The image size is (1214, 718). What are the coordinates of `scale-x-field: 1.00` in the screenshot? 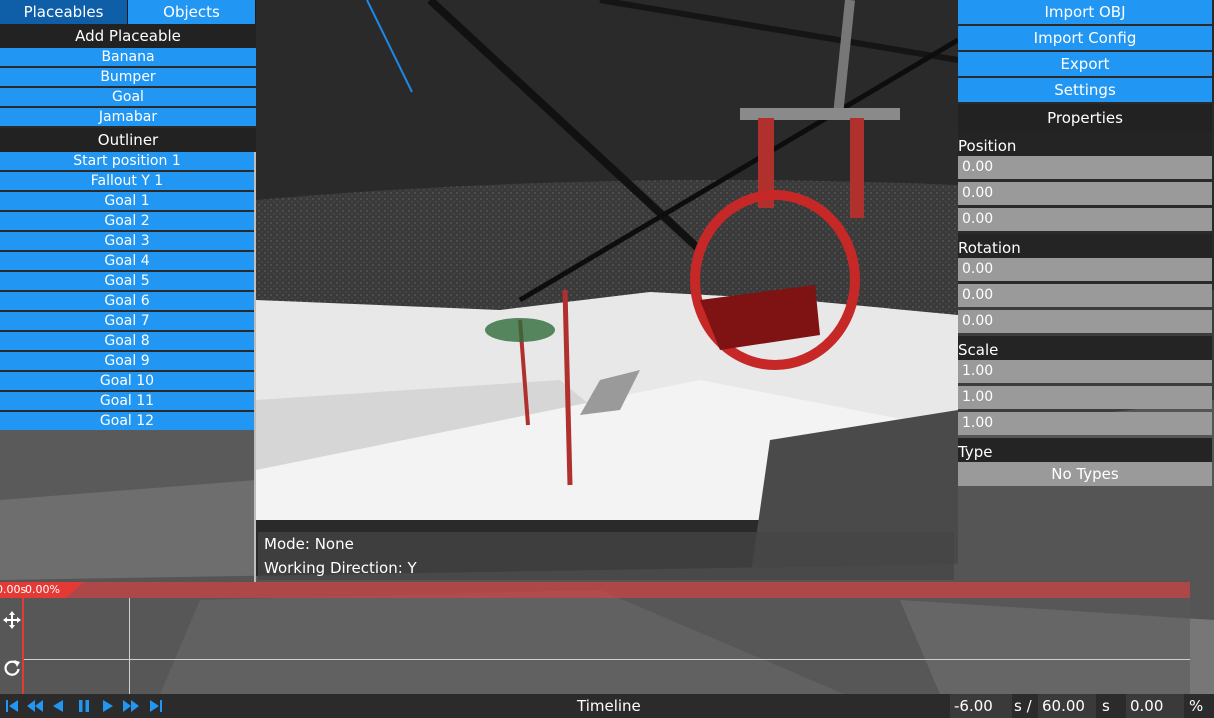 It's located at (1085, 371).